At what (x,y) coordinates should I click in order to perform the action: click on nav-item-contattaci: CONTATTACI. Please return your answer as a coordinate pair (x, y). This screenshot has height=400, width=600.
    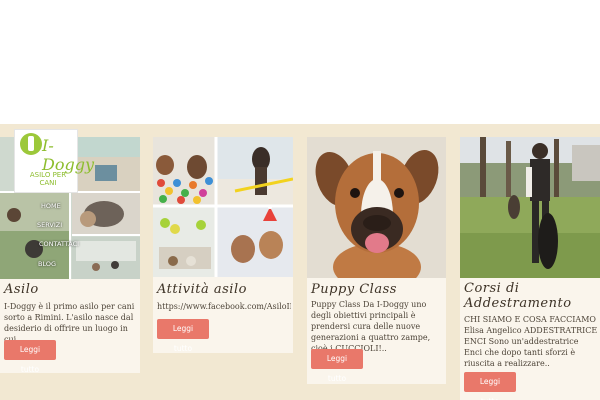
    Looking at the image, I should click on (59, 244).